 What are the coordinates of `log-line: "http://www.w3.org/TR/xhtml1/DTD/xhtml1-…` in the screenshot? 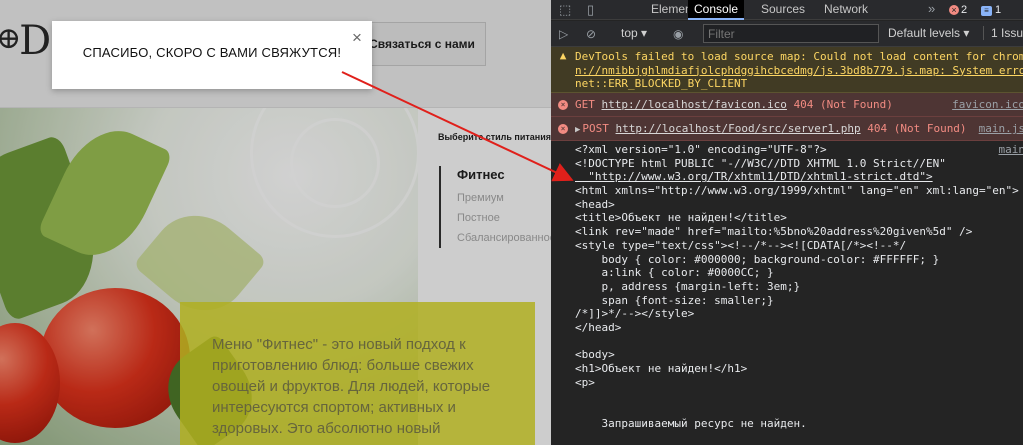 It's located at (754, 177).